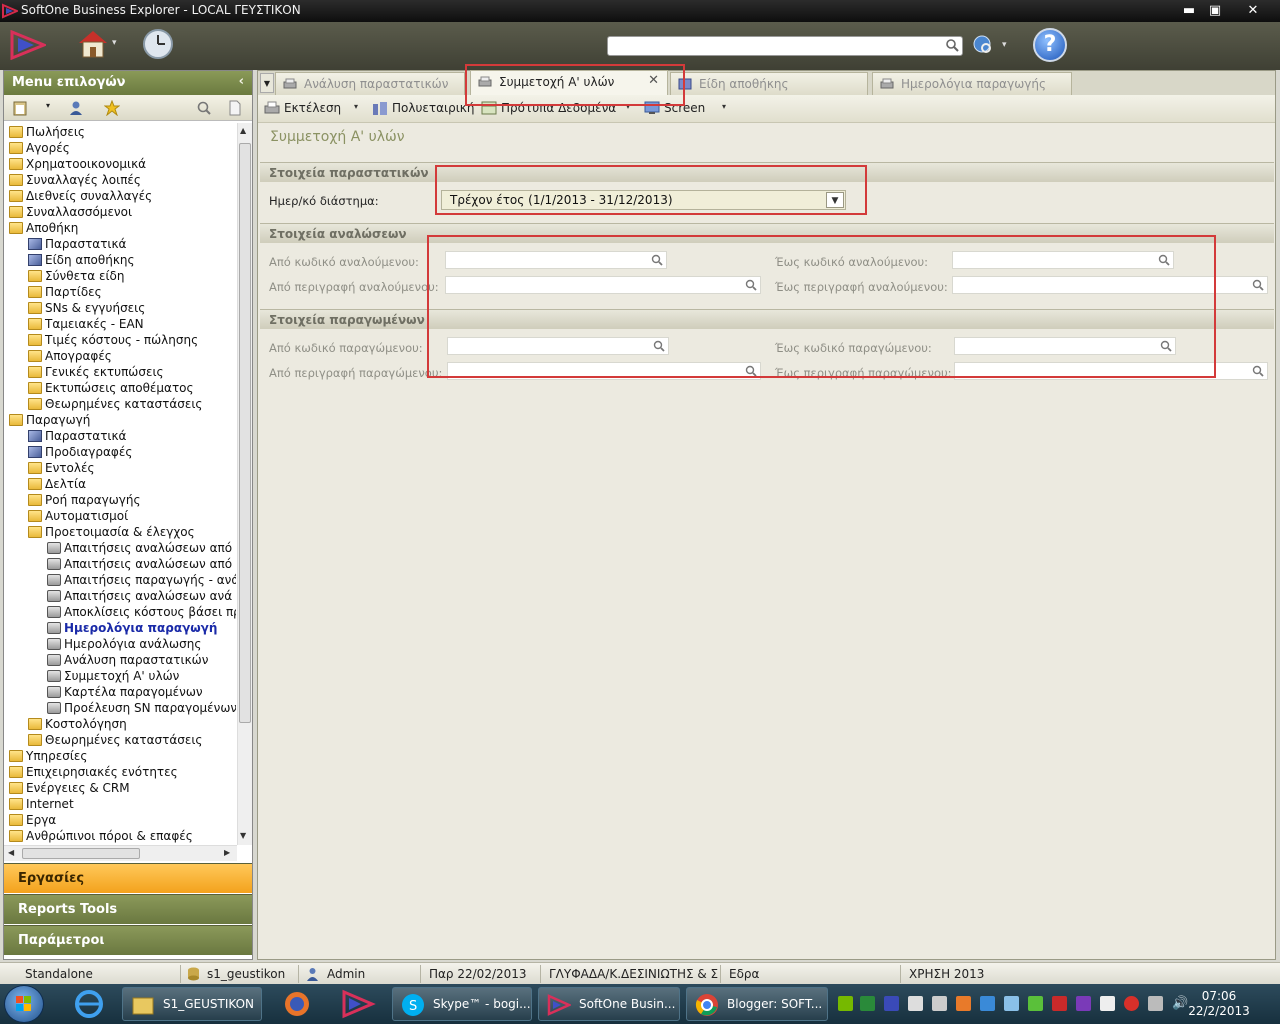  What do you see at coordinates (370, 83) in the screenshot?
I see `tab-document-analysis: Ανάλυση παραστατικών` at bounding box center [370, 83].